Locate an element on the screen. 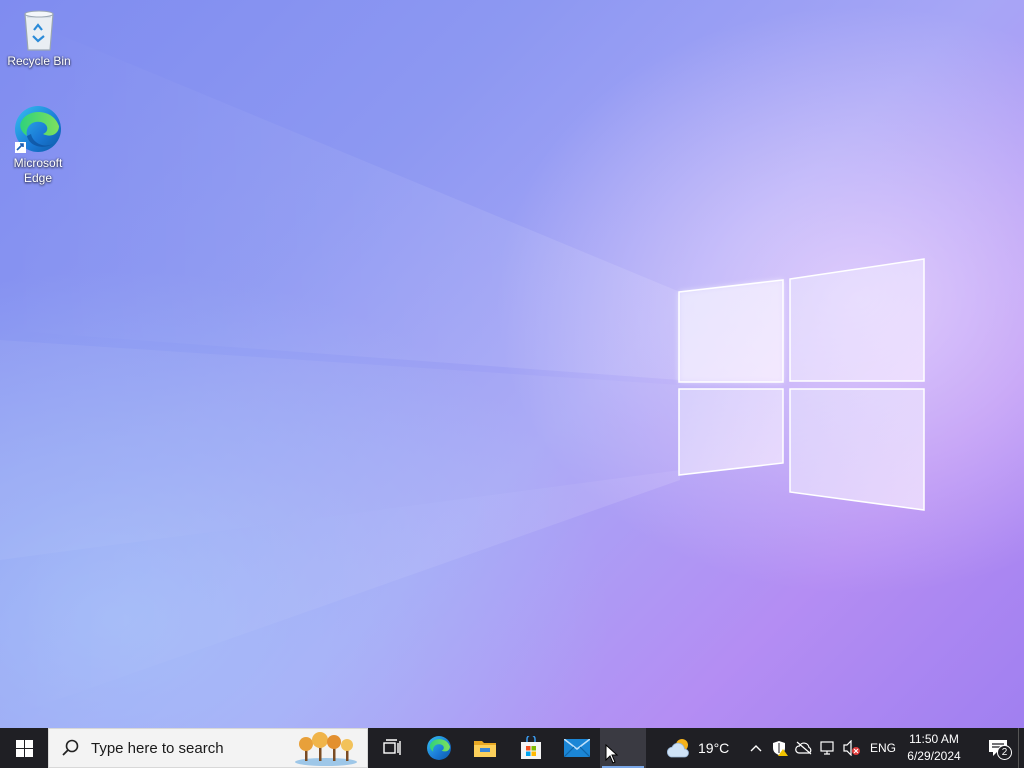 The width and height of the screenshot is (1024, 768). cloud-offline-icon is located at coordinates (803, 748).